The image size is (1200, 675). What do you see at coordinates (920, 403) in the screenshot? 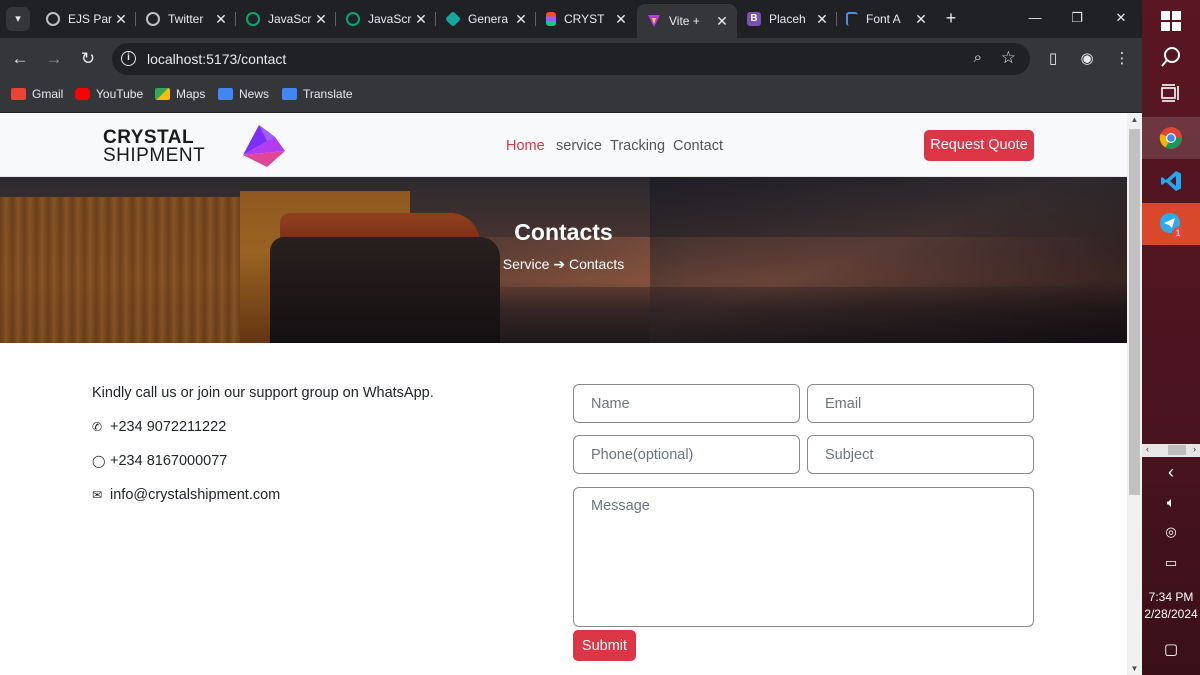
I see `email-input` at bounding box center [920, 403].